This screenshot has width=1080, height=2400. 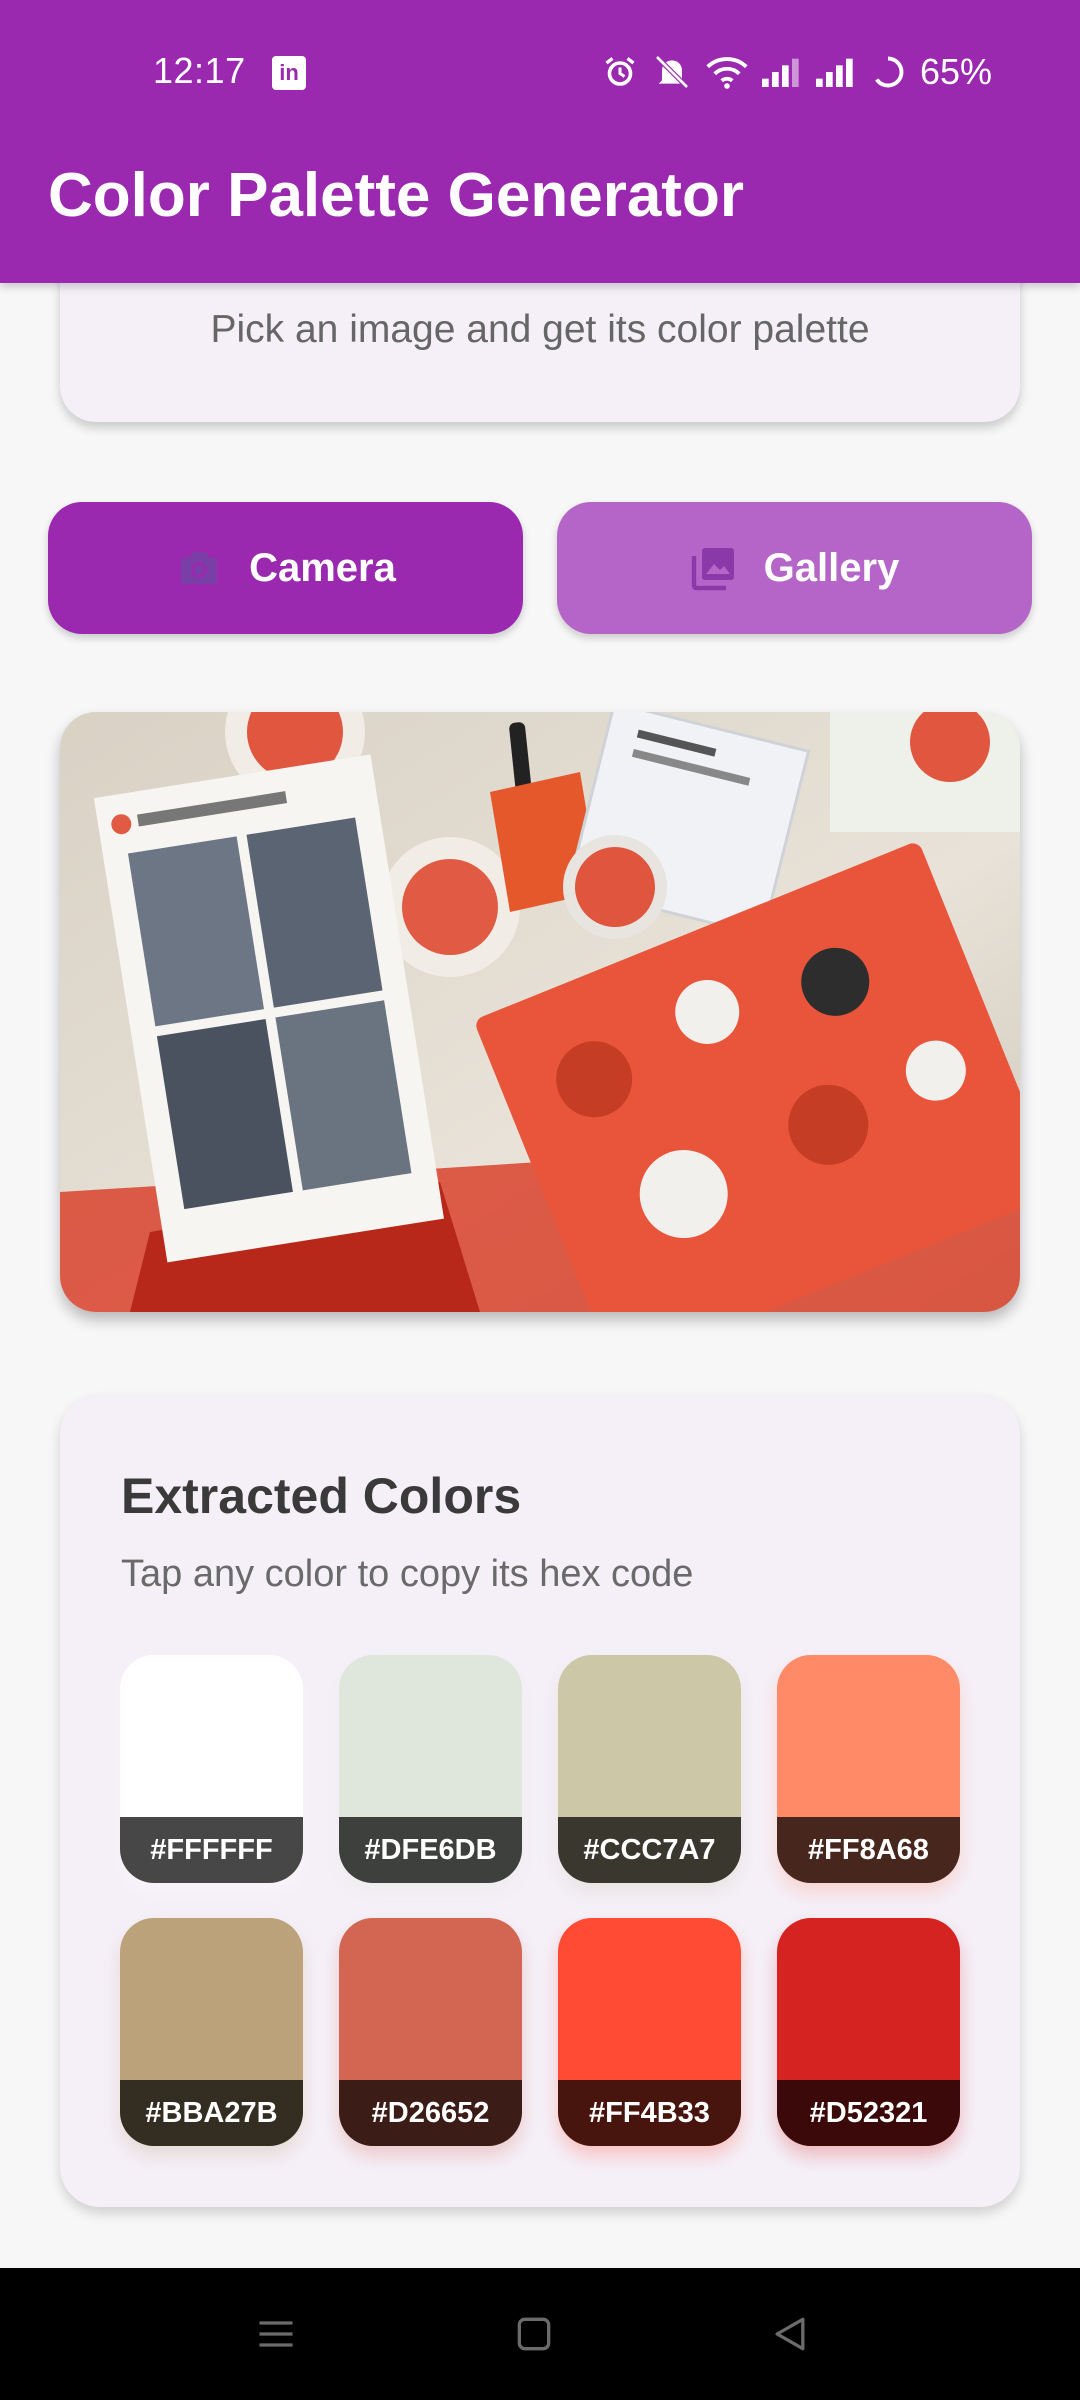 I want to click on palette-subtitle: Tap any color to copy its hex code, so click(x=407, y=1574).